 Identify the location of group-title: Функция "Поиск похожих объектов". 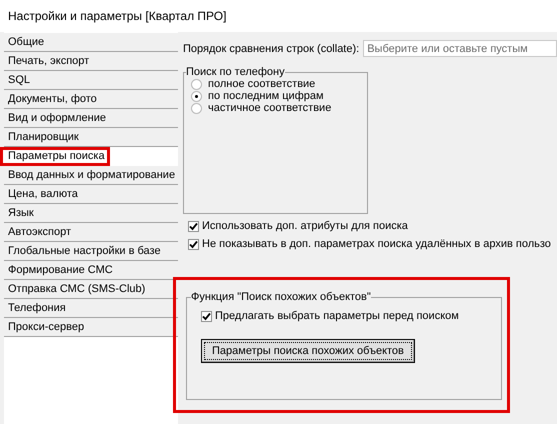
(281, 297).